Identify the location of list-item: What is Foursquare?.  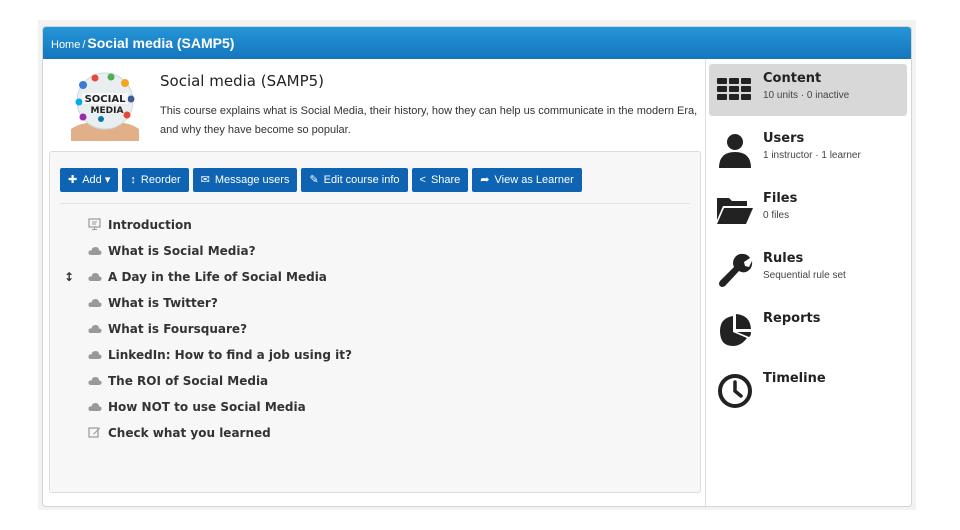
(167, 332).